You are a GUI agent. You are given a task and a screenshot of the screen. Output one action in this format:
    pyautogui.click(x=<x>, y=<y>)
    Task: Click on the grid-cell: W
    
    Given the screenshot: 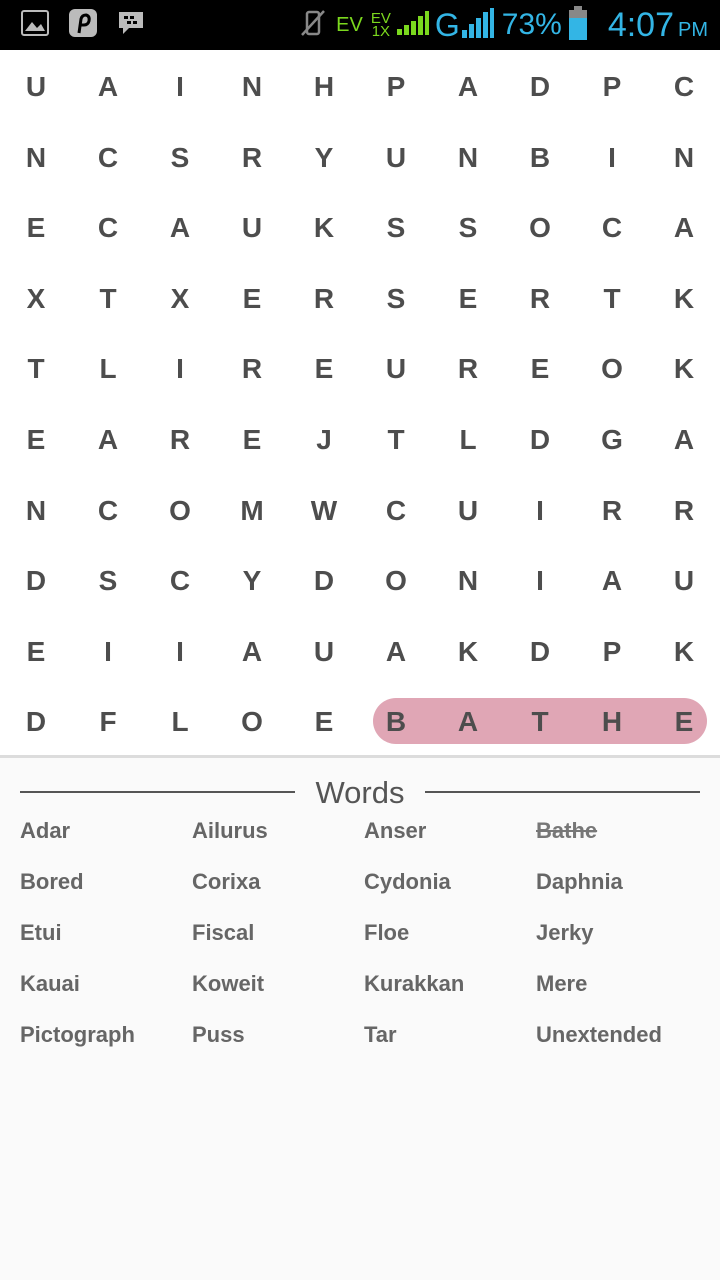 What is the action you would take?
    pyautogui.click(x=324, y=511)
    